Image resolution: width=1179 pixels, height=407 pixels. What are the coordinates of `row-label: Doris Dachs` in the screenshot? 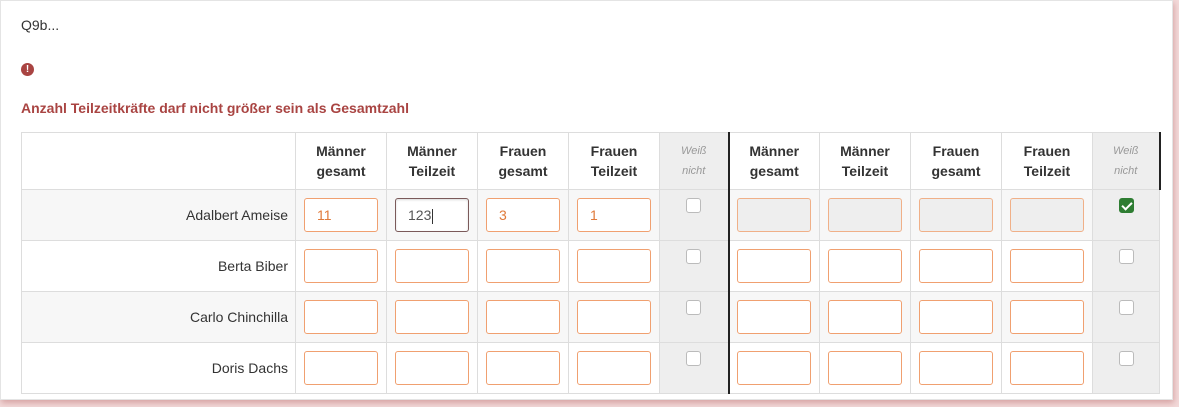 It's located at (158, 368).